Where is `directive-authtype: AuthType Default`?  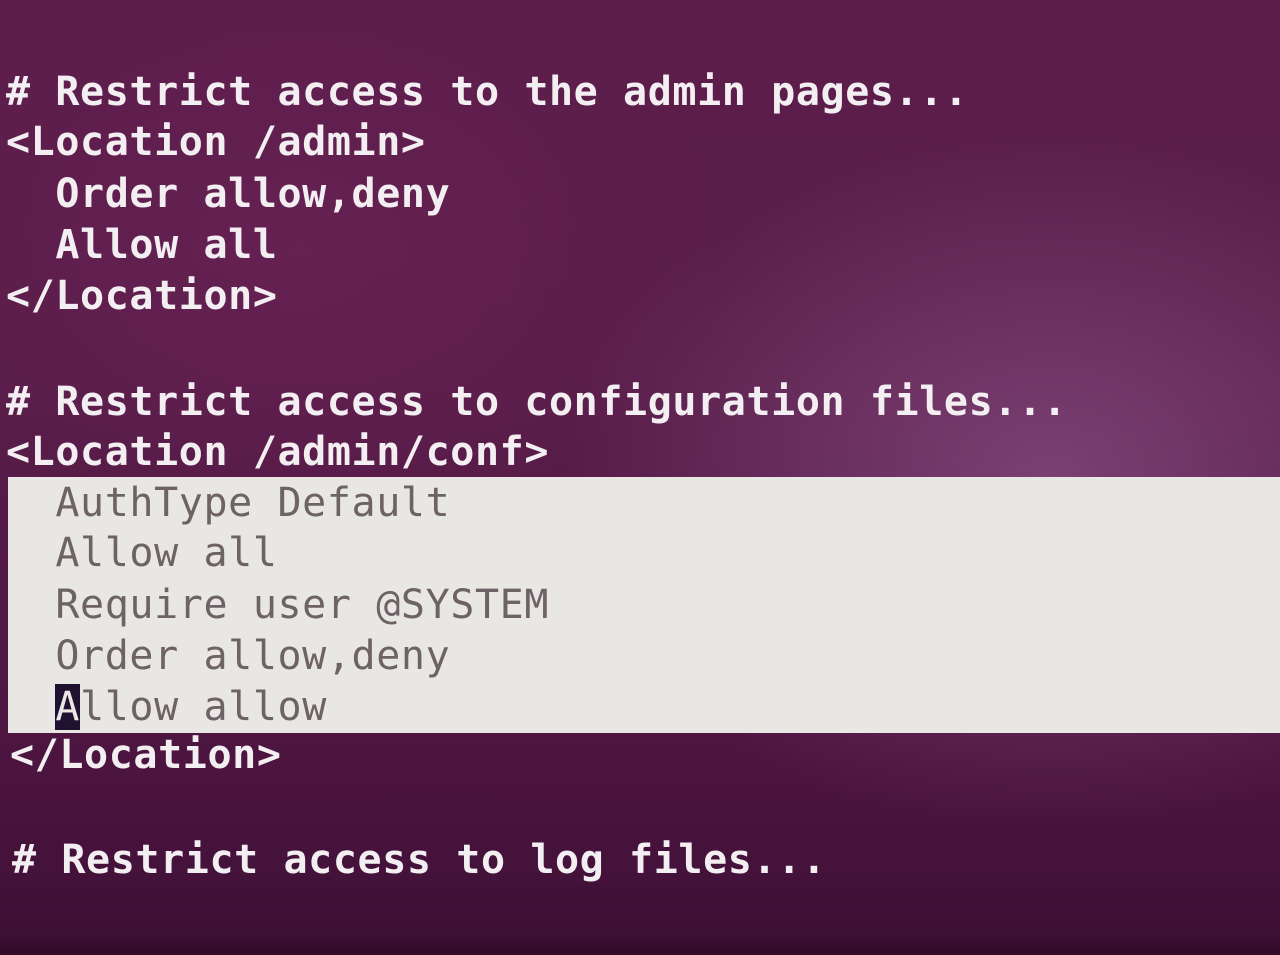
directive-authtype: AuthType Default is located at coordinates (228, 503).